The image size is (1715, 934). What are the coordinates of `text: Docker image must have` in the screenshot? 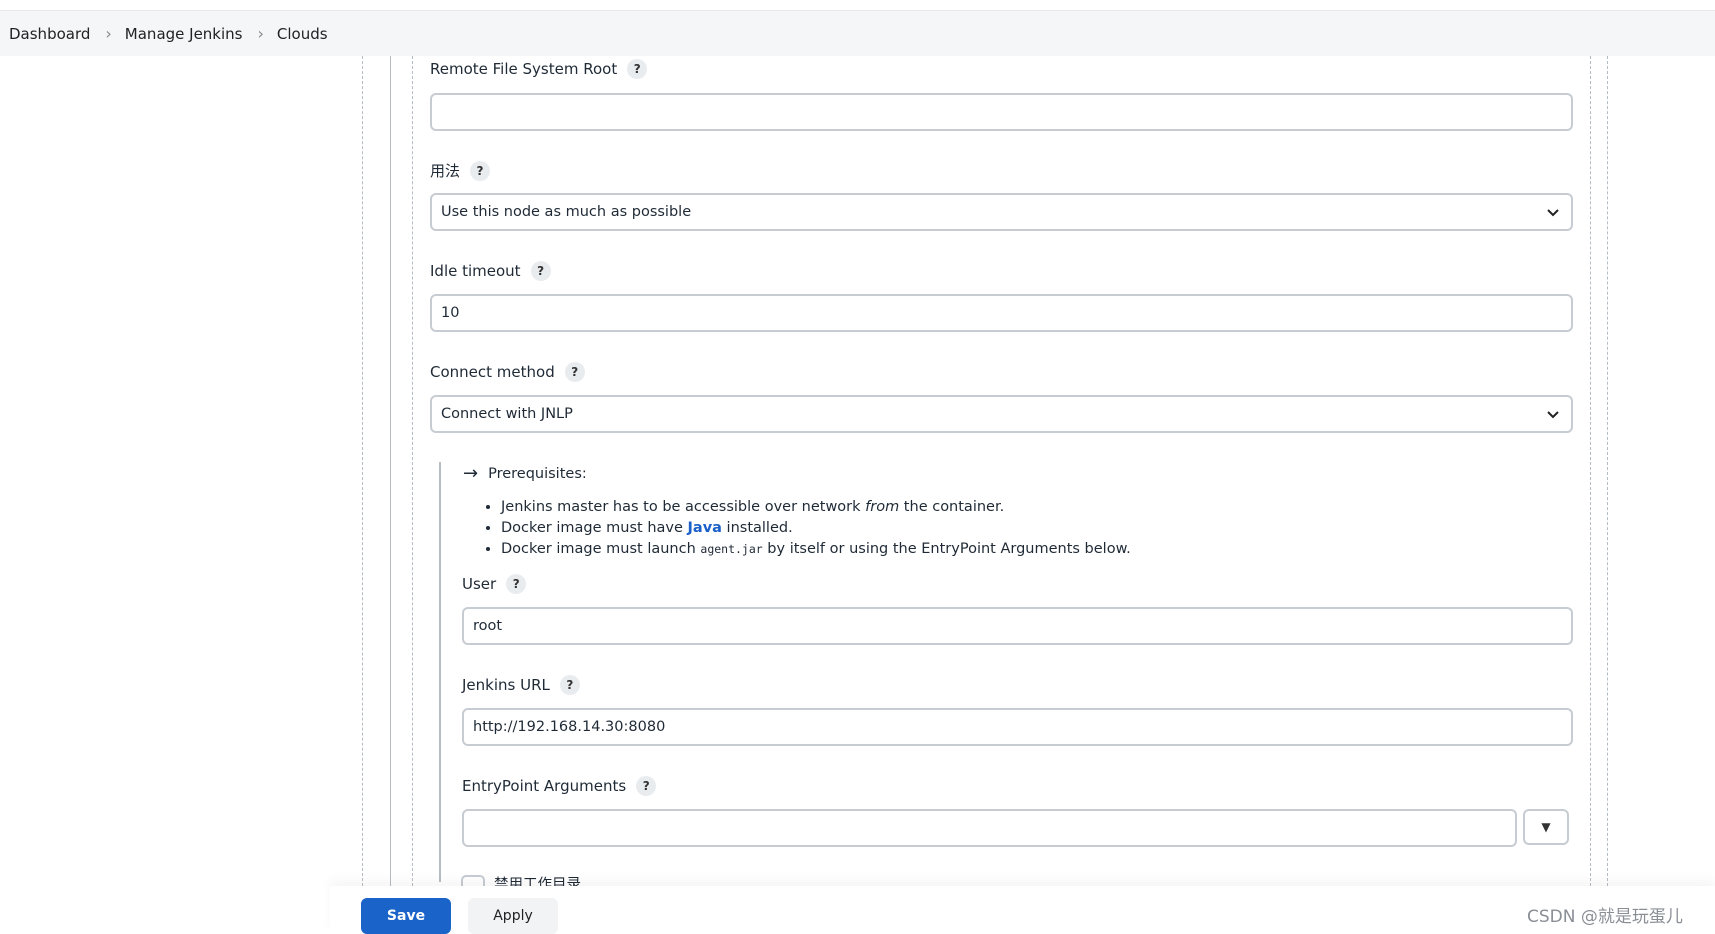 It's located at (594, 528).